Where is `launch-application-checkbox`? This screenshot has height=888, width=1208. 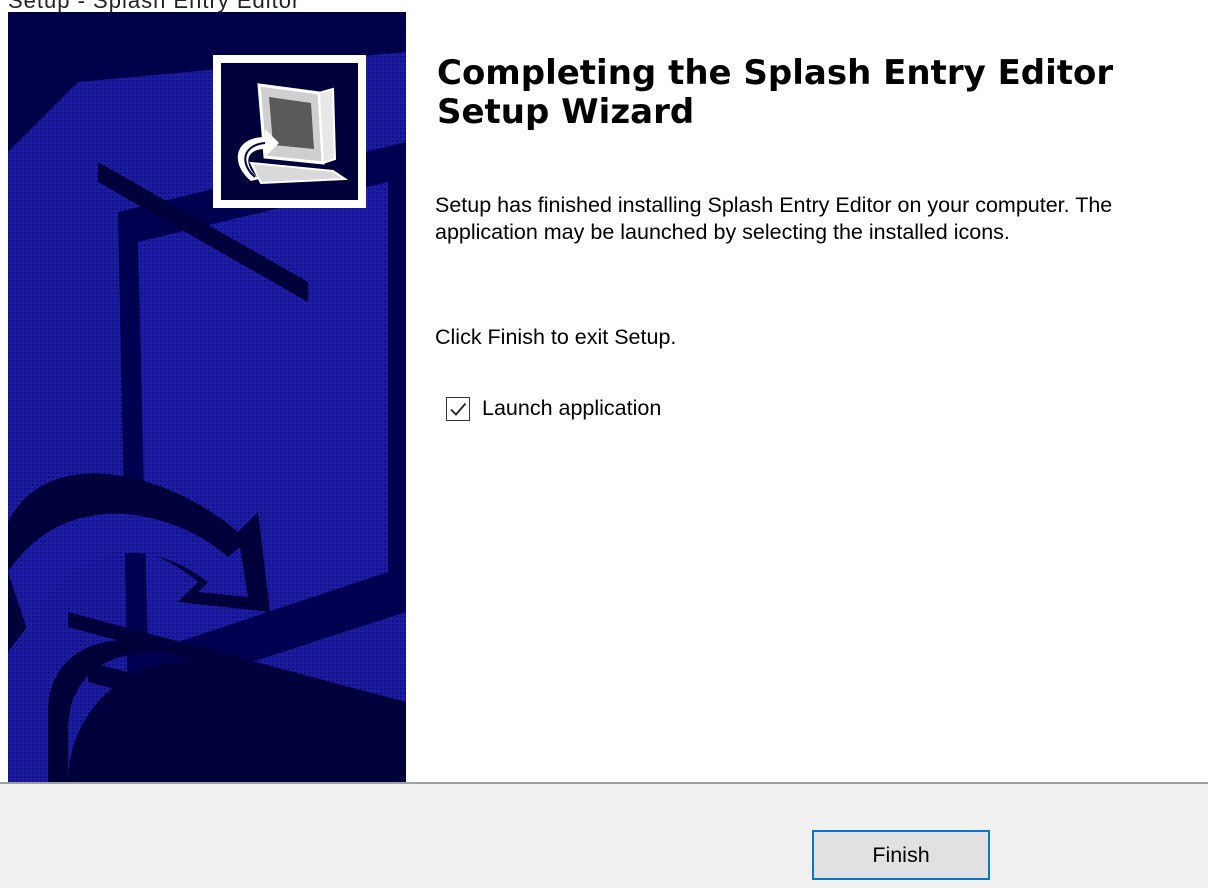
launch-application-checkbox is located at coordinates (458, 408).